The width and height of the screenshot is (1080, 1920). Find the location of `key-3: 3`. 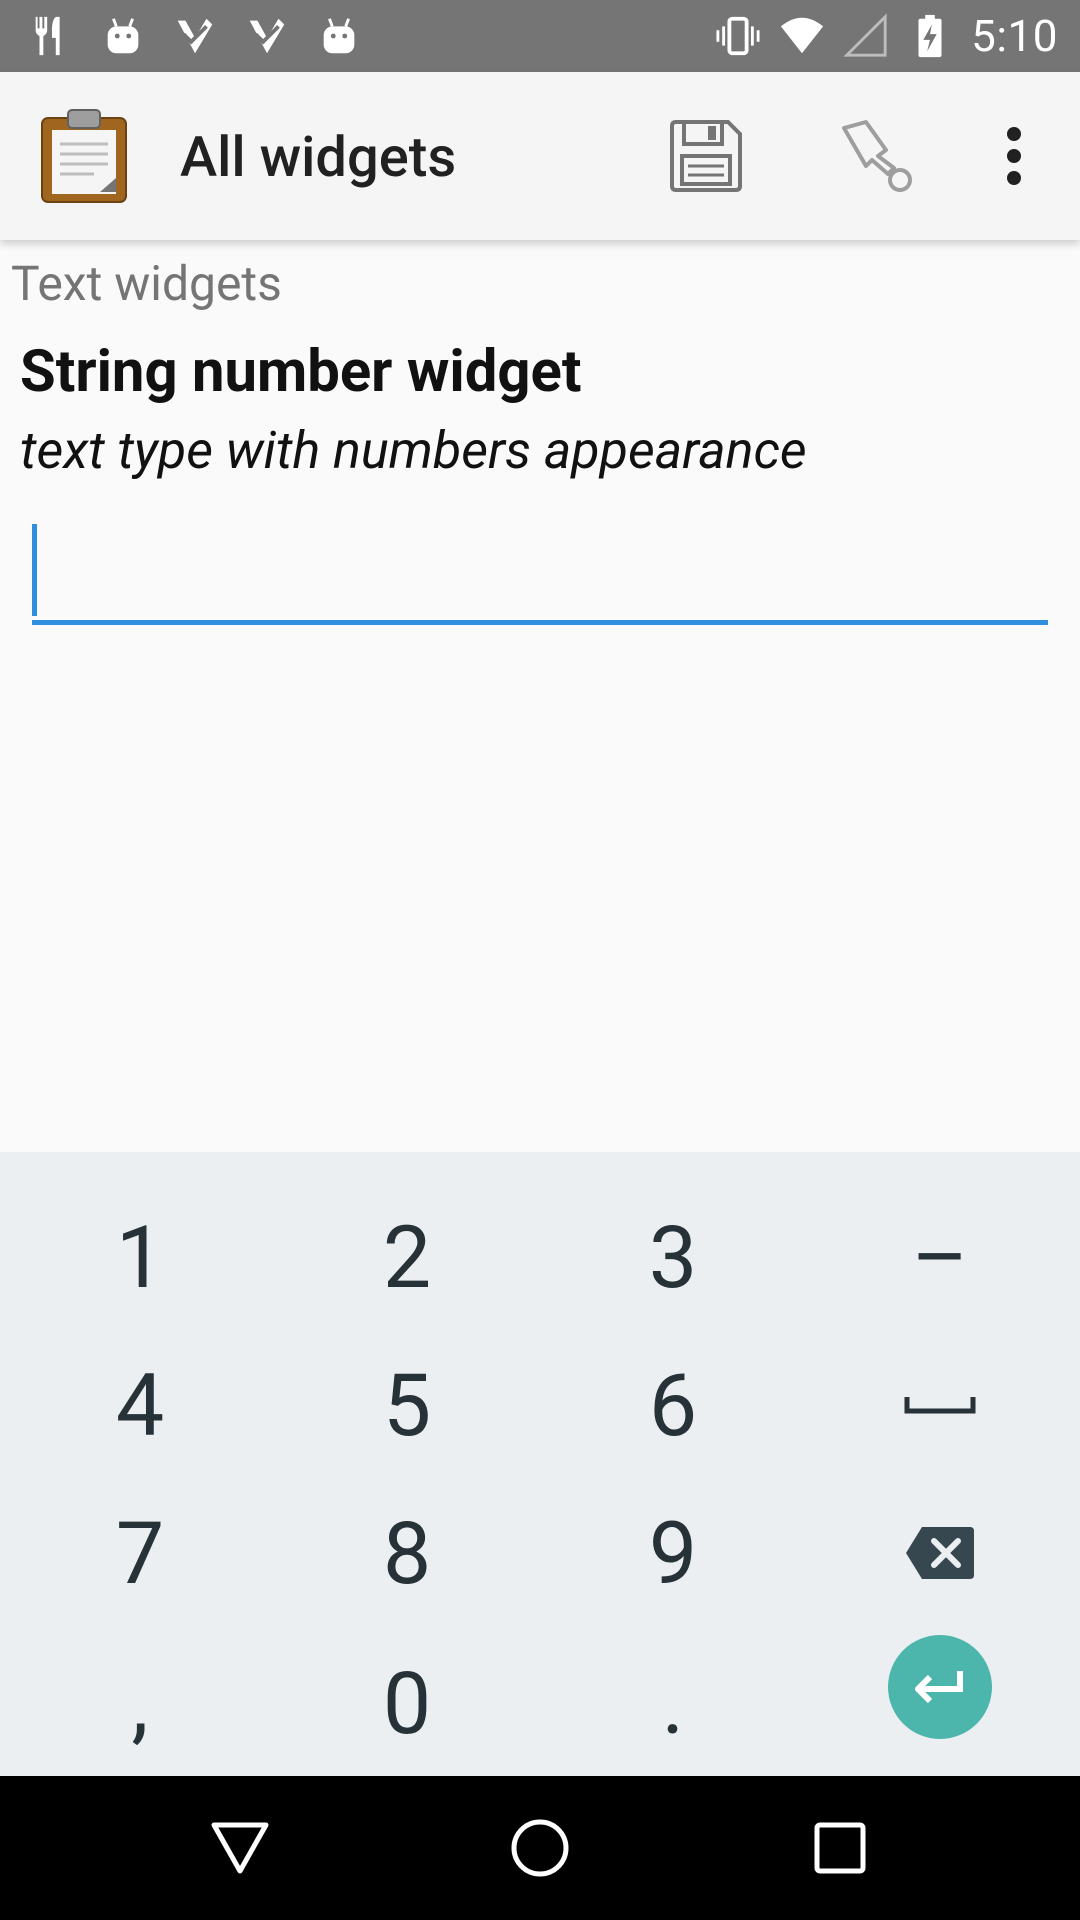

key-3: 3 is located at coordinates (673, 1257).